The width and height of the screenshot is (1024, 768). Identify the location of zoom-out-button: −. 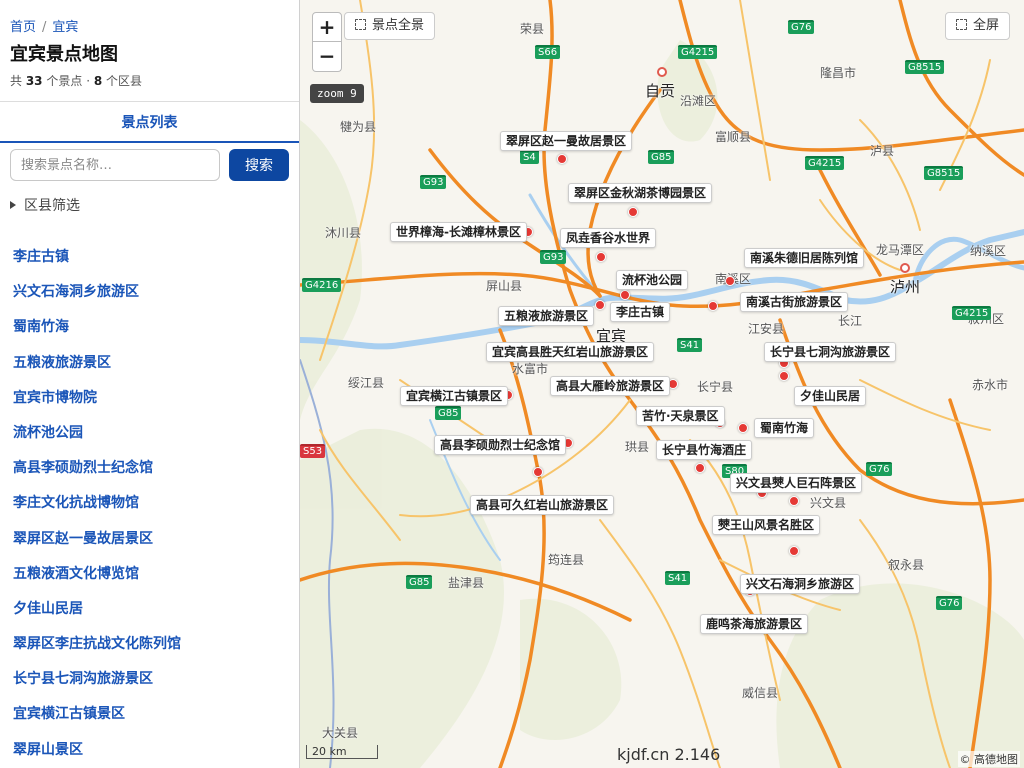
(327, 57).